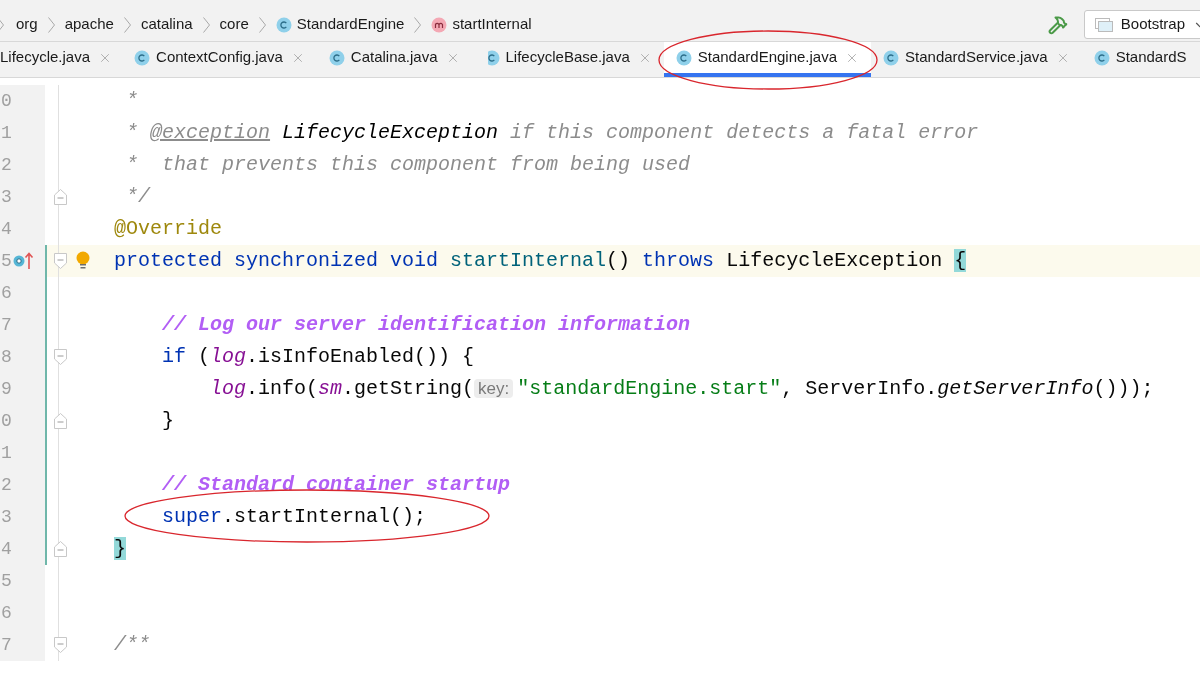 The height and width of the screenshot is (673, 1200). What do you see at coordinates (1140, 59) in the screenshot?
I see `editor-tab: StandardS` at bounding box center [1140, 59].